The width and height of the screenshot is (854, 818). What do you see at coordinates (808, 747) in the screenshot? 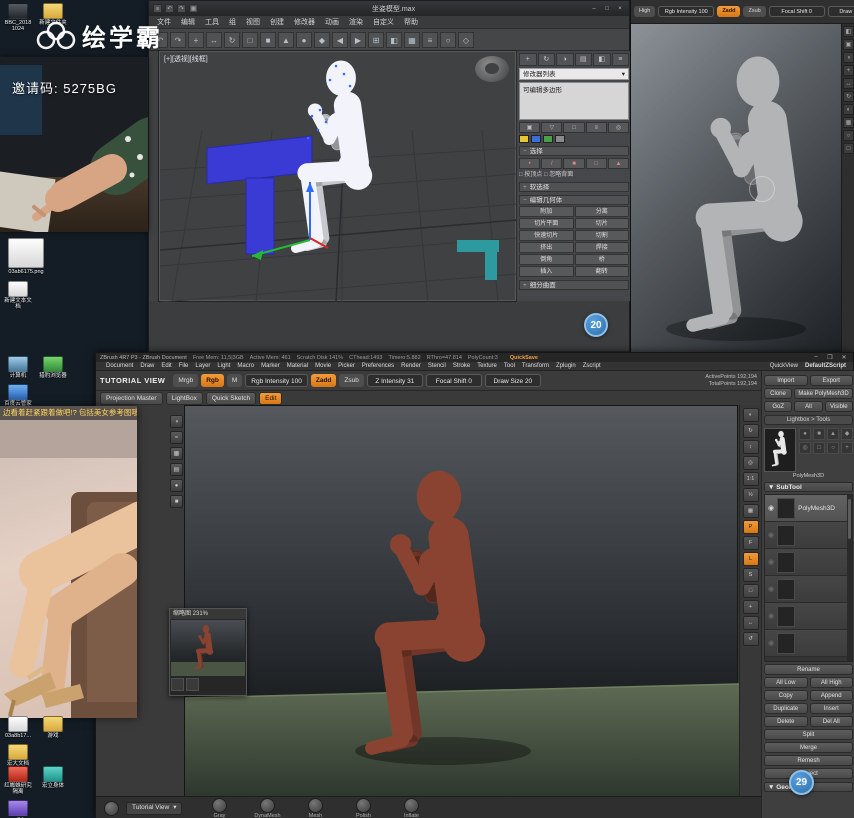
I see `subtool-action-button: Merge` at bounding box center [808, 747].